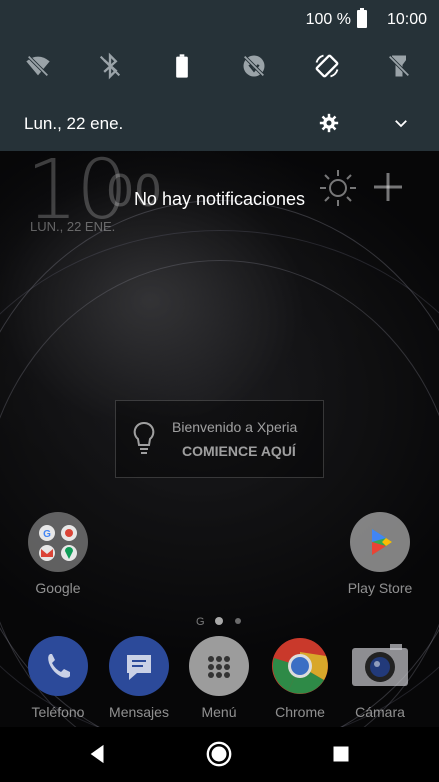  What do you see at coordinates (144, 437) in the screenshot?
I see `lightbulb-icon` at bounding box center [144, 437].